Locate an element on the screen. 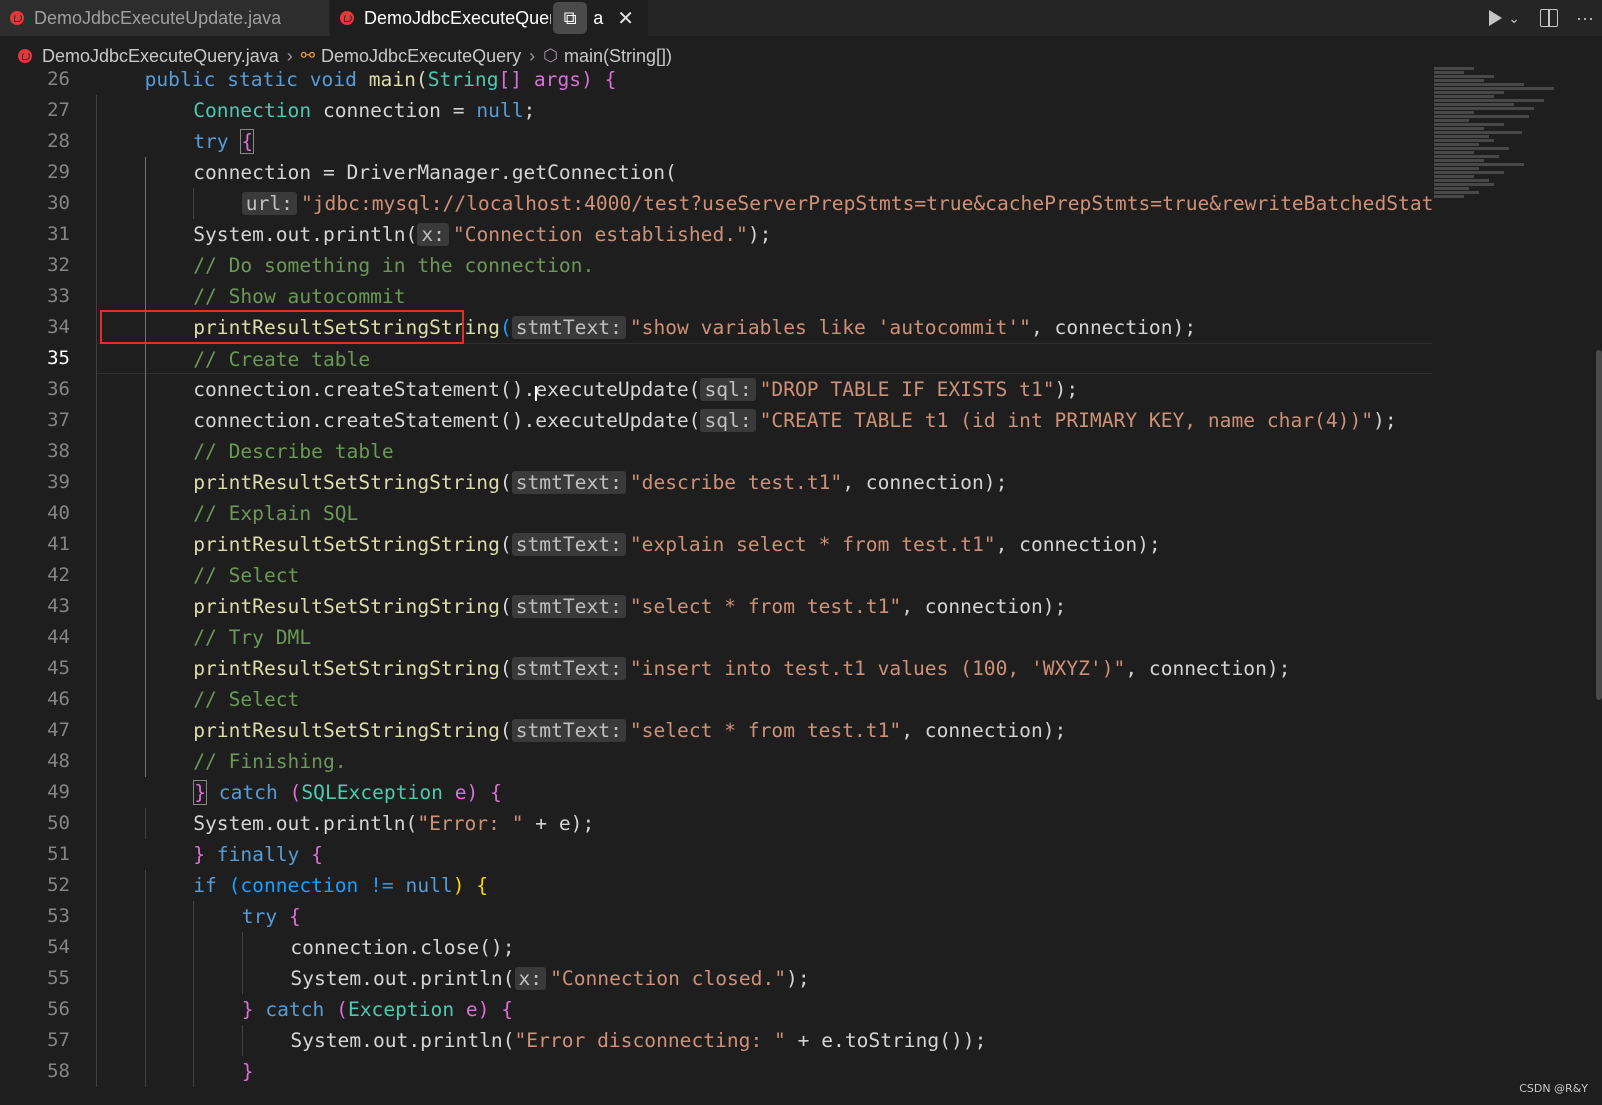  parameter-hint: sql: is located at coordinates (728, 420).